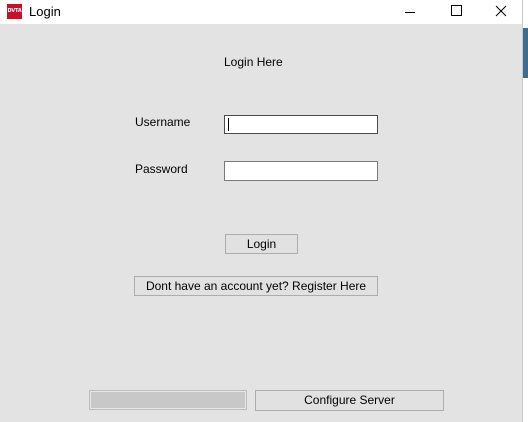 The image size is (528, 422). I want to click on minimize-icon, so click(410, 12).